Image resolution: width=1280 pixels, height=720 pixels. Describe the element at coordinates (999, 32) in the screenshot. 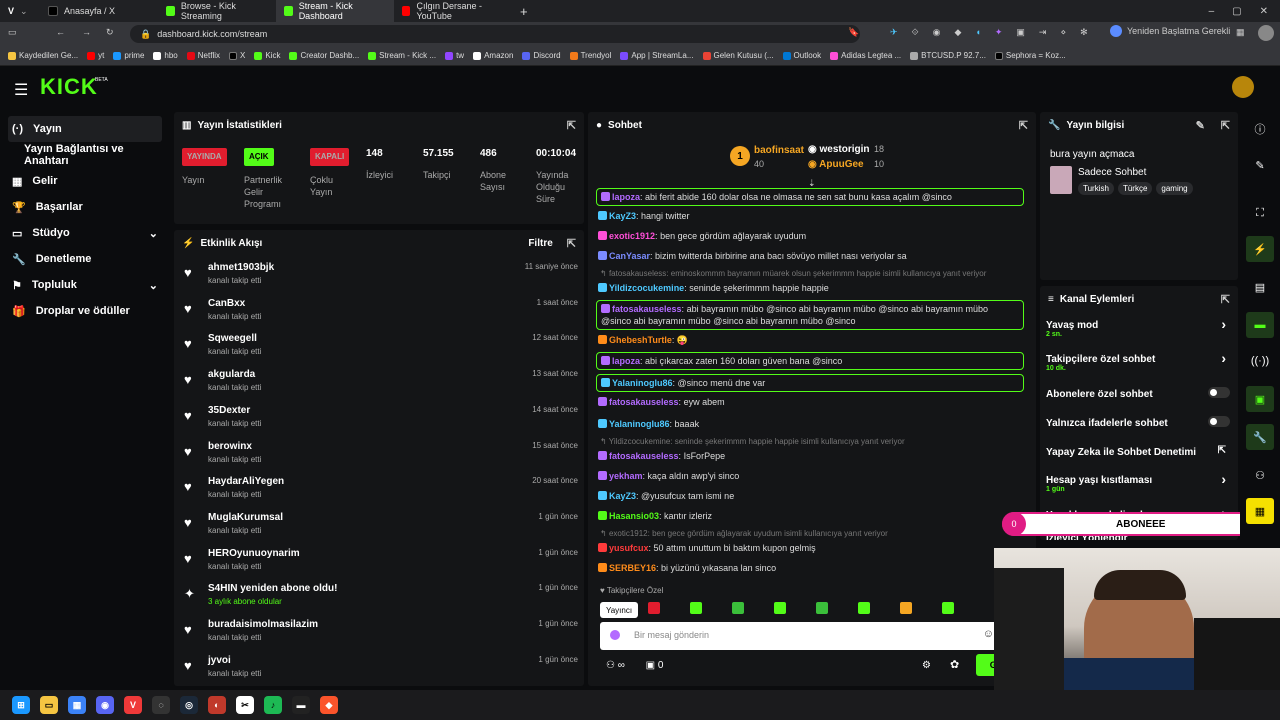

I see `extension-icon: ✦` at that location.